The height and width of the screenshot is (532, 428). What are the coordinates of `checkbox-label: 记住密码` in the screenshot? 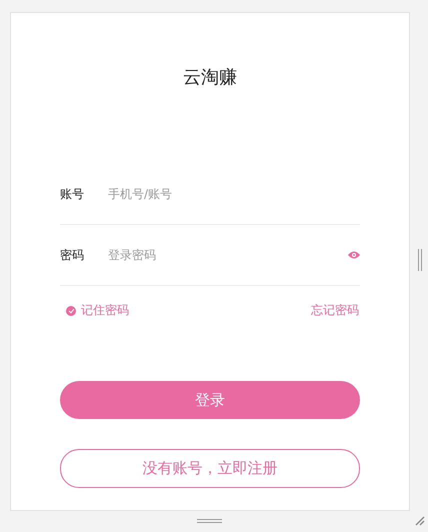 It's located at (105, 310).